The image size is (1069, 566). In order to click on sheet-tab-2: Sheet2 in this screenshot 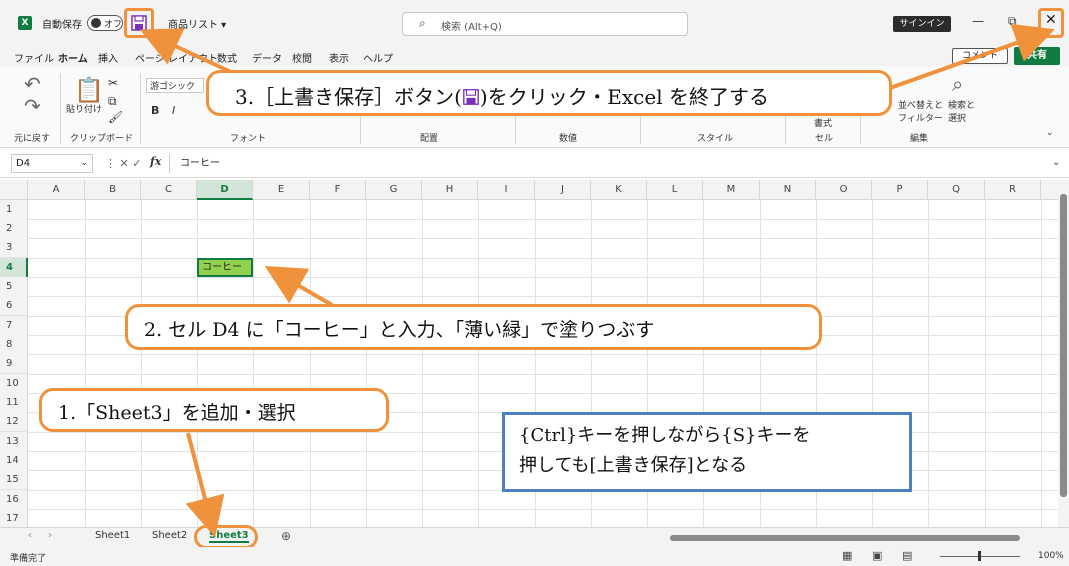, I will do `click(169, 535)`.